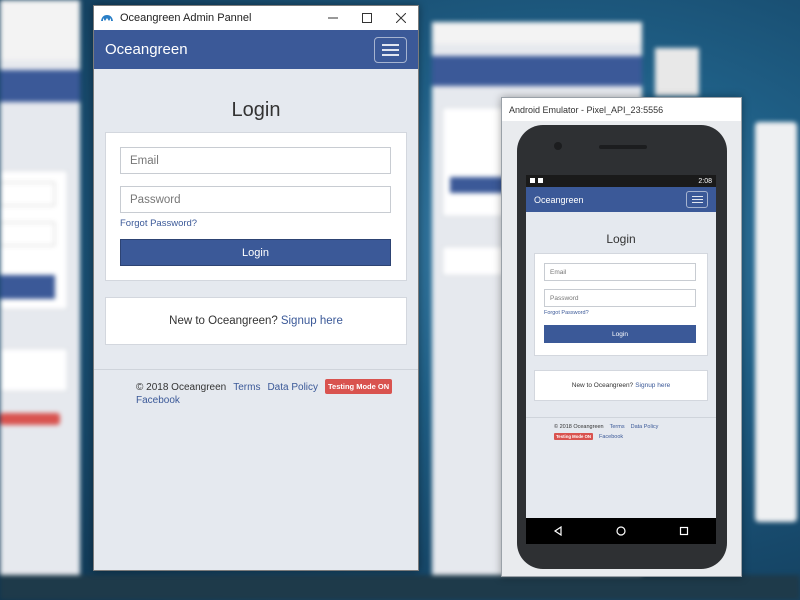  What do you see at coordinates (621, 199) in the screenshot?
I see `phone-navbar: Oceangreen` at bounding box center [621, 199].